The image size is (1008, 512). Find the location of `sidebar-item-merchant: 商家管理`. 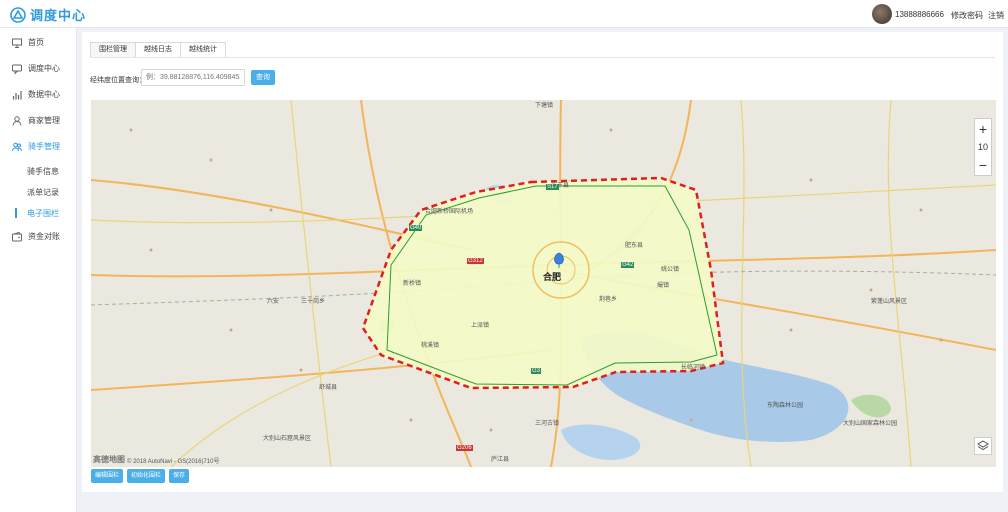

sidebar-item-merchant: 商家管理 is located at coordinates (36, 120).